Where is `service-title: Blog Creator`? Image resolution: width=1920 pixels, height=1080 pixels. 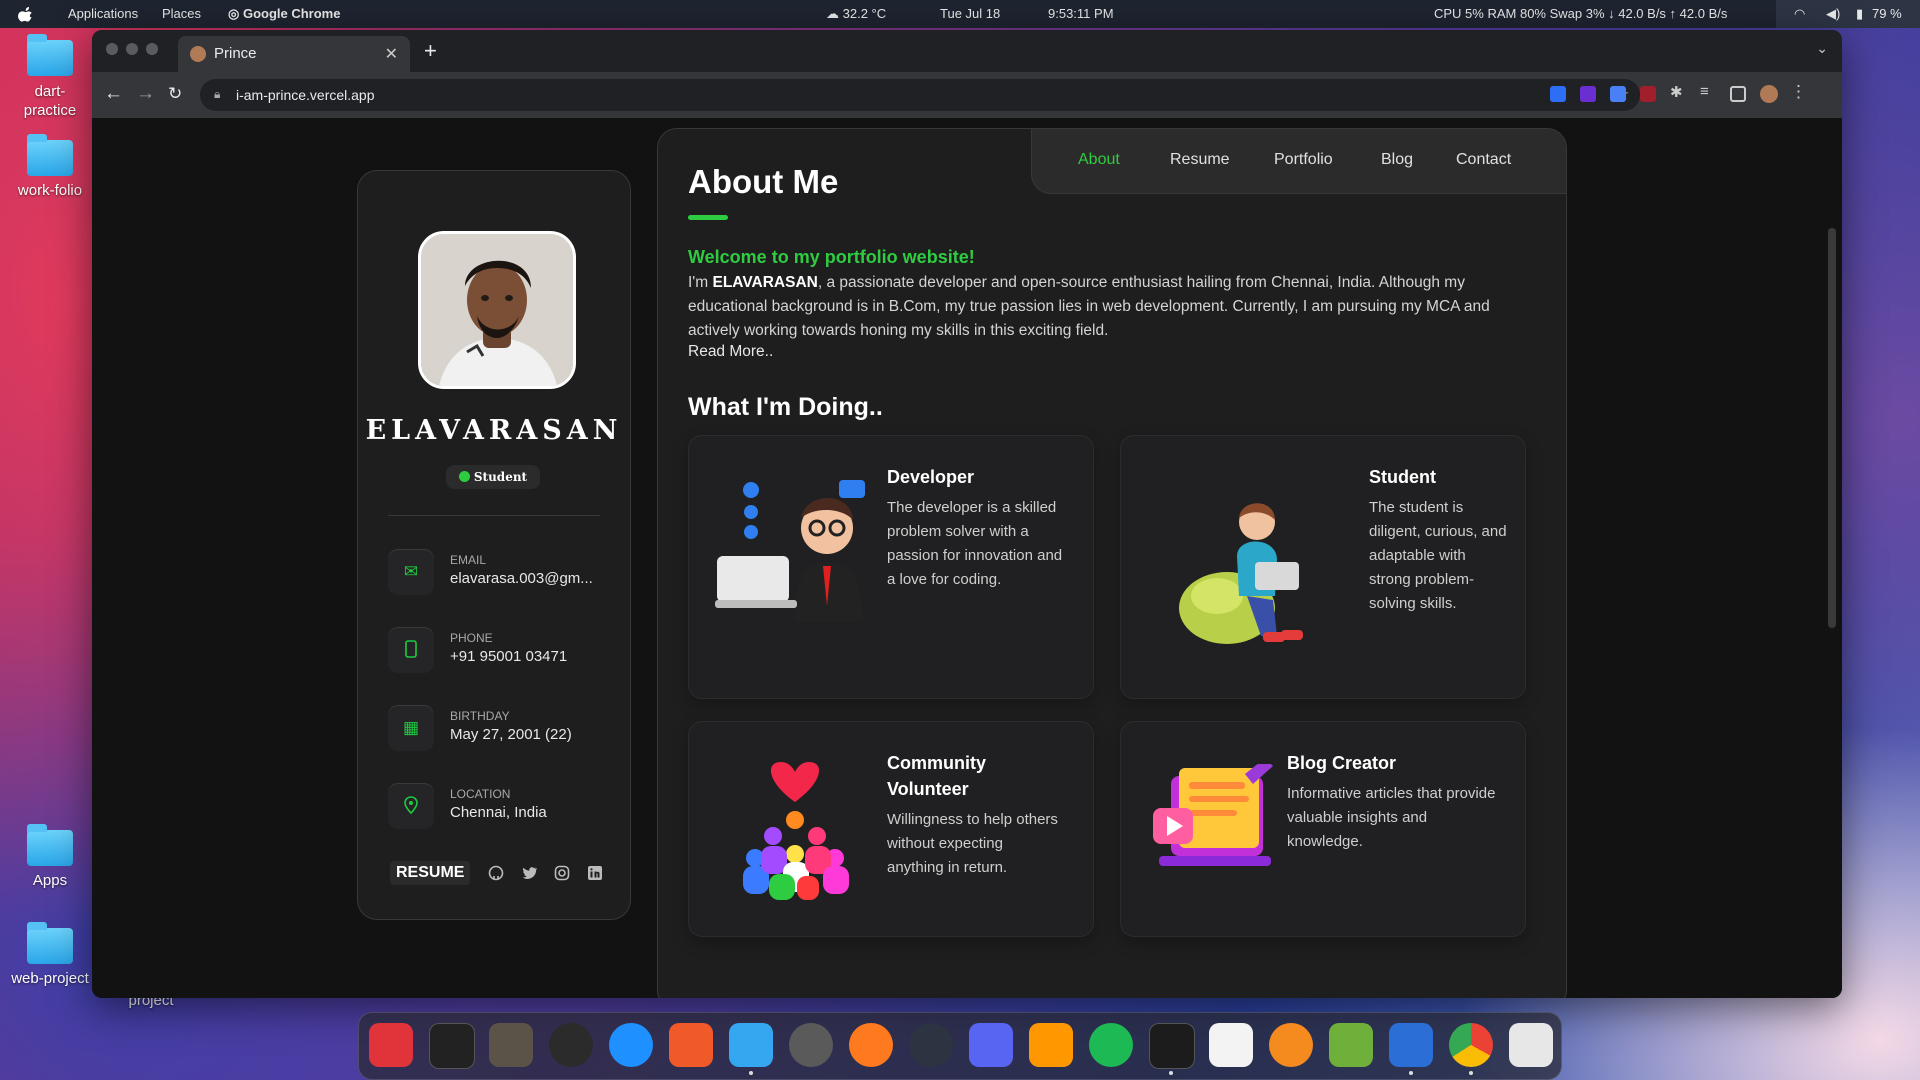 service-title: Blog Creator is located at coordinates (1342, 763).